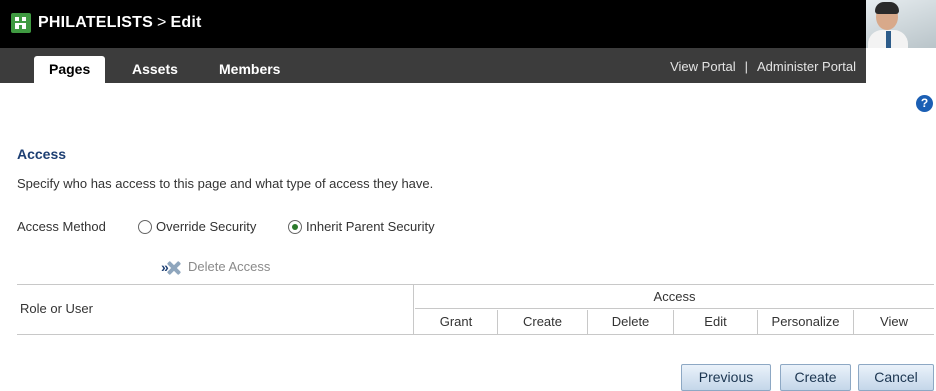 This screenshot has width=936, height=391. I want to click on tab-assets: Assets, so click(155, 69).